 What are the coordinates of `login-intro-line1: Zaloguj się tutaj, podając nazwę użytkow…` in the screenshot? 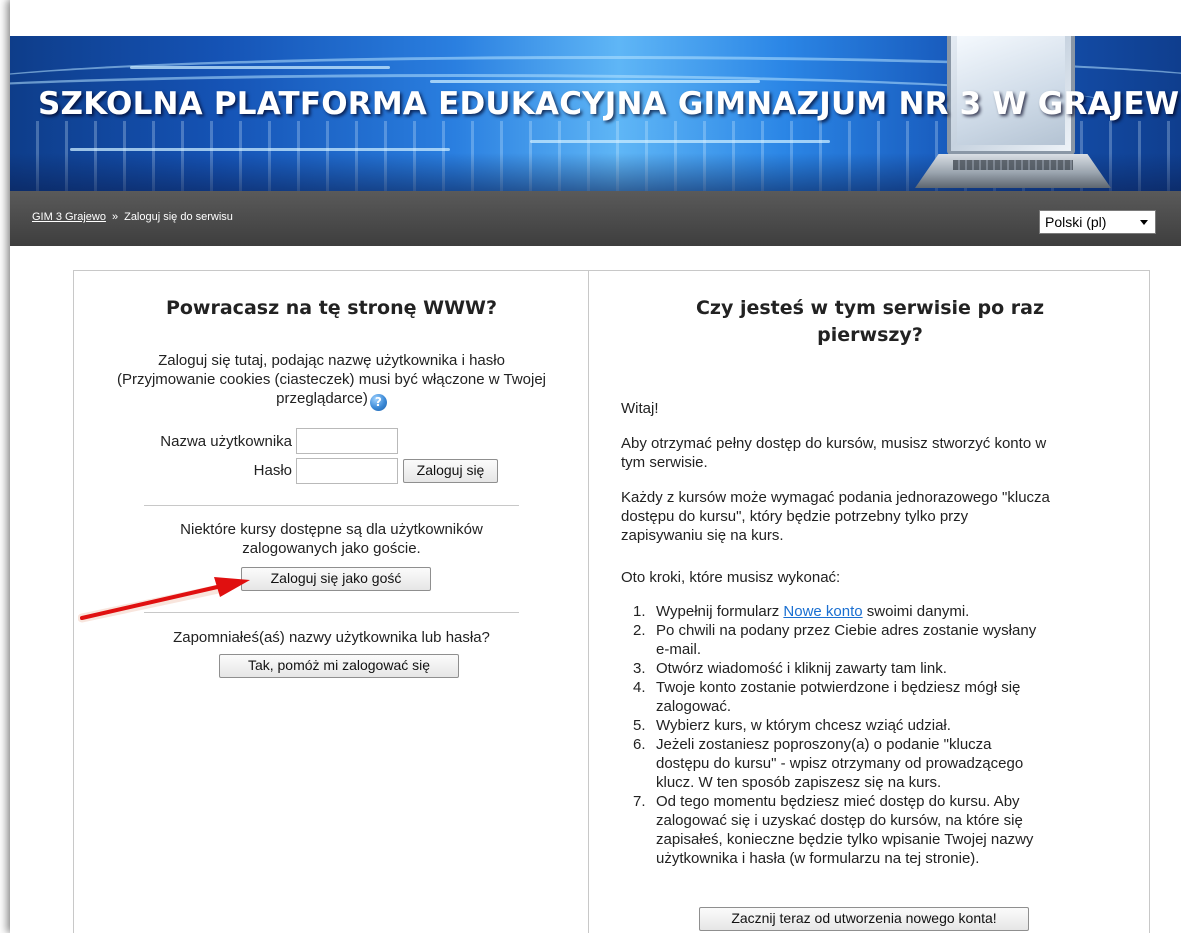 It's located at (331, 360).